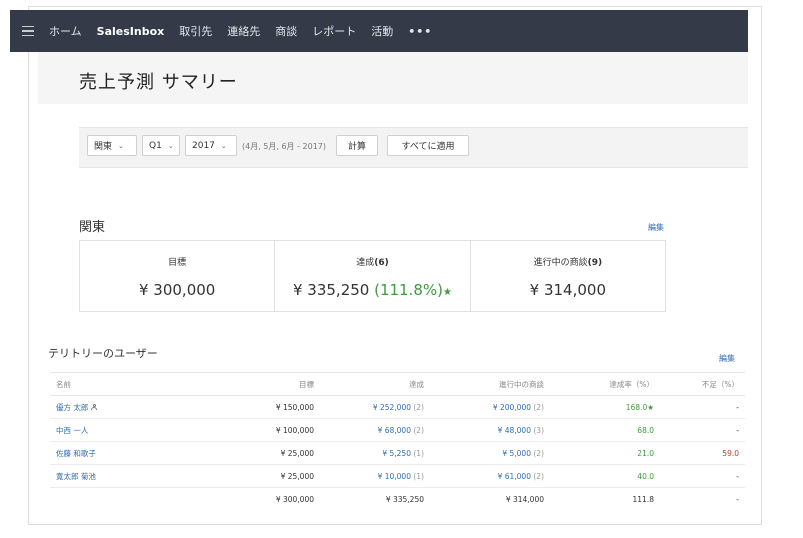 Image resolution: width=803 pixels, height=538 pixels. I want to click on column-header-target: 目標, so click(260, 384).